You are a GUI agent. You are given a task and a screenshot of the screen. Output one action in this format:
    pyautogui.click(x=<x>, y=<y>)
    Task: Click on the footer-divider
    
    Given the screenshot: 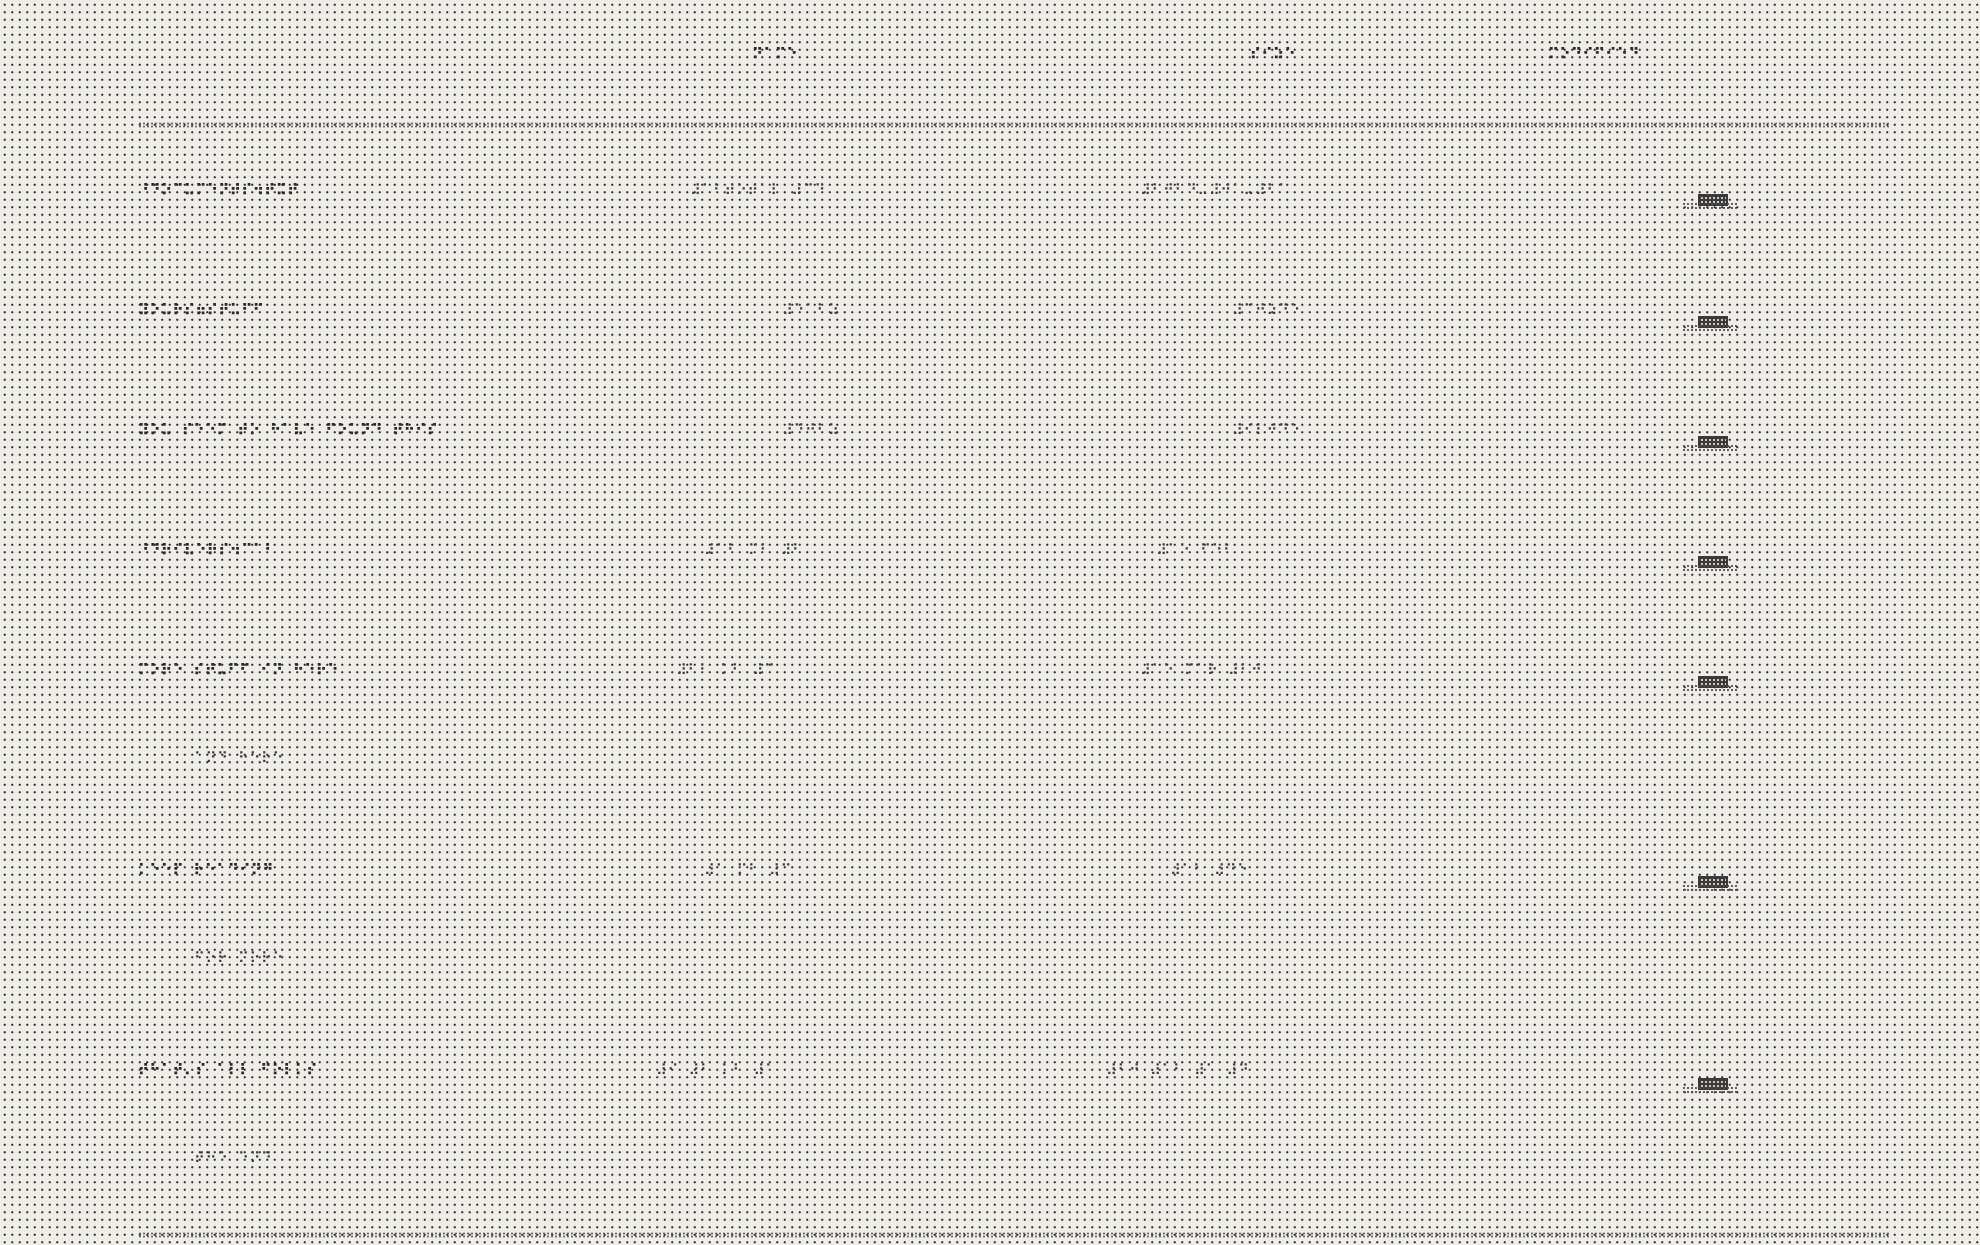 What is the action you would take?
    pyautogui.click(x=1014, y=1235)
    